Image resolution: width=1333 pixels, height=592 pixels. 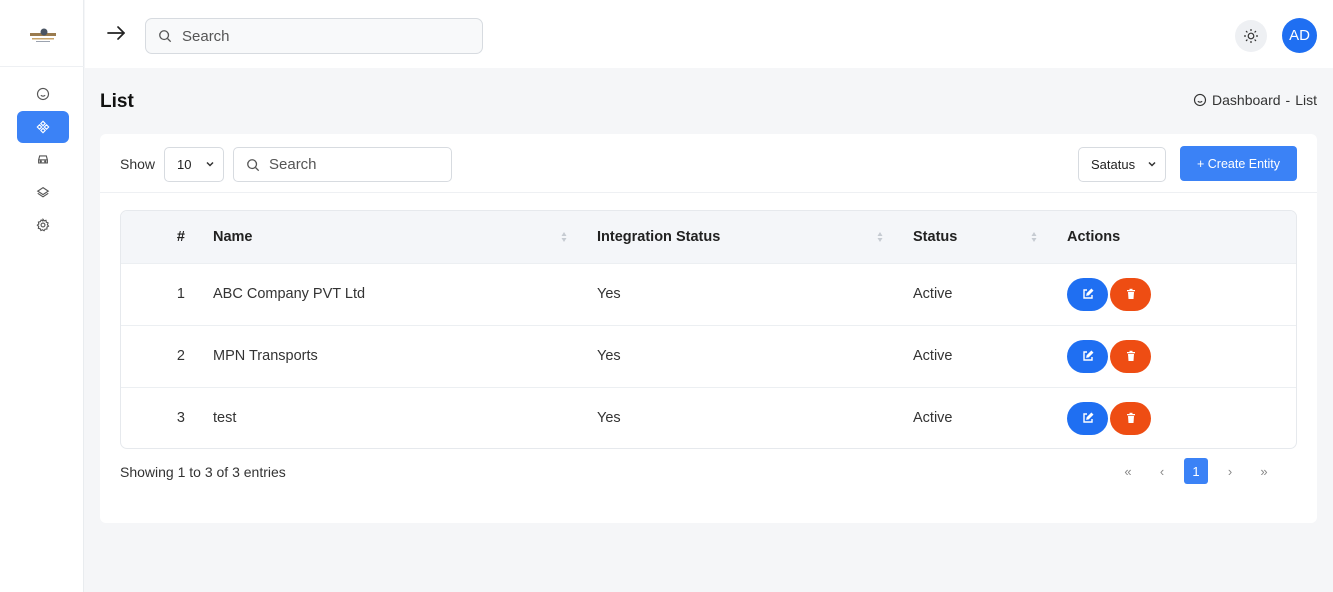 I want to click on table-row: 3 test Yes Active, so click(x=708, y=417).